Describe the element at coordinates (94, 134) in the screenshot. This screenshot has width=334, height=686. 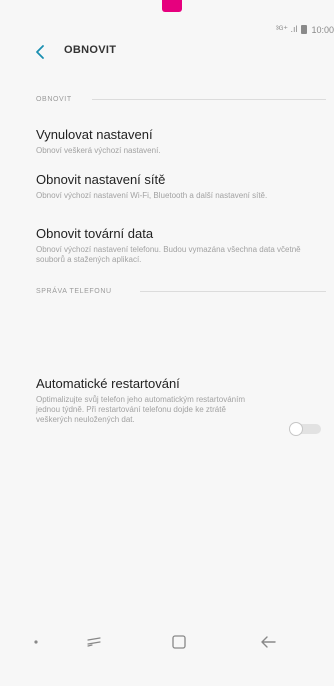
I see `item-title: Vynulovat nastavení` at that location.